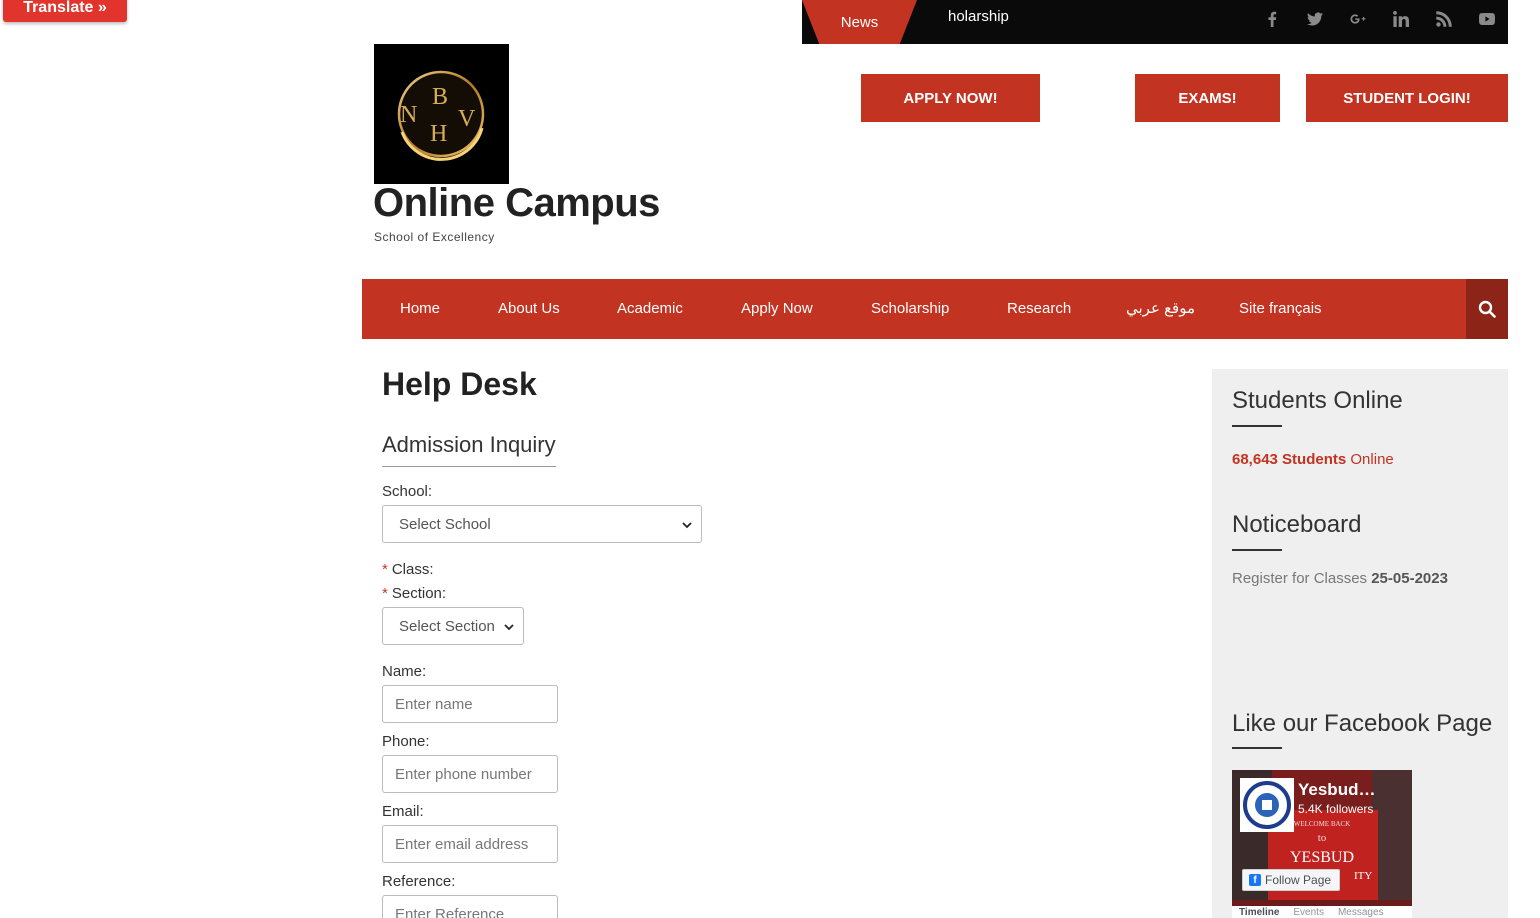 This screenshot has height=918, width=1540. I want to click on notice-text: Register for Classes, so click(1300, 578).